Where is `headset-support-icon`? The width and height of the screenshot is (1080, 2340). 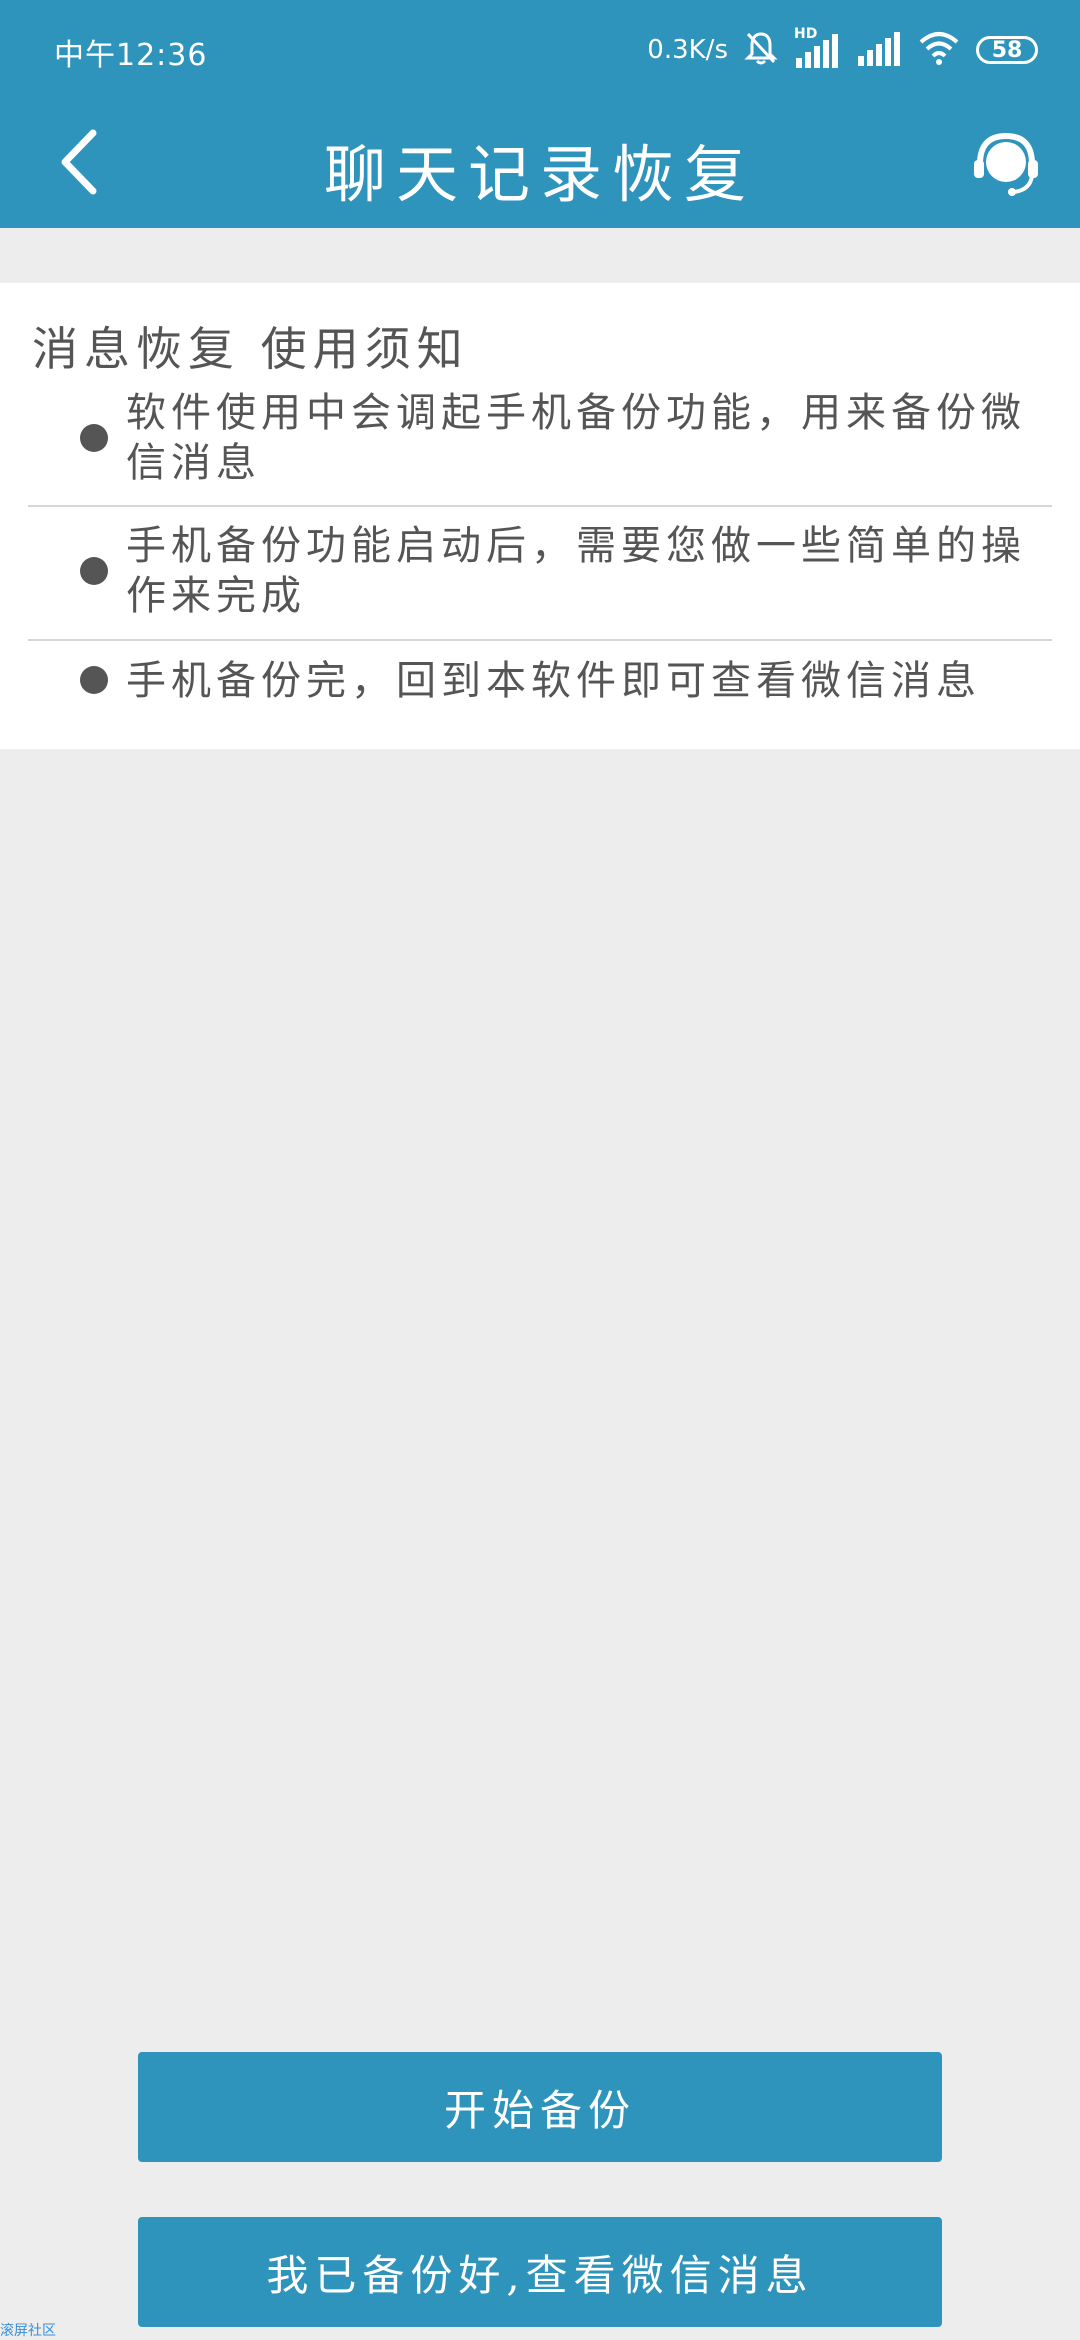 headset-support-icon is located at coordinates (1006, 164).